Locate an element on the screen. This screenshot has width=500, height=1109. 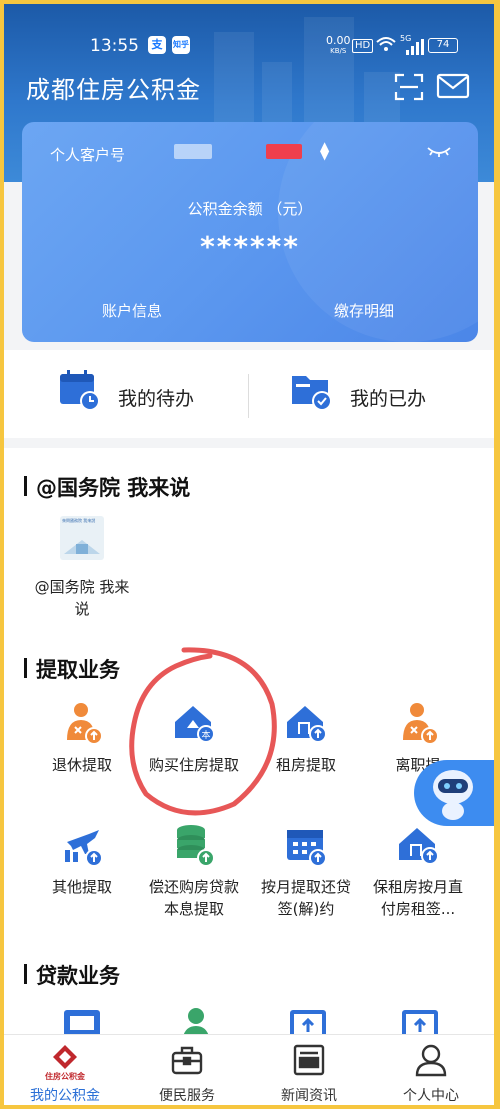
coins-icon is located at coordinates (196, 846).